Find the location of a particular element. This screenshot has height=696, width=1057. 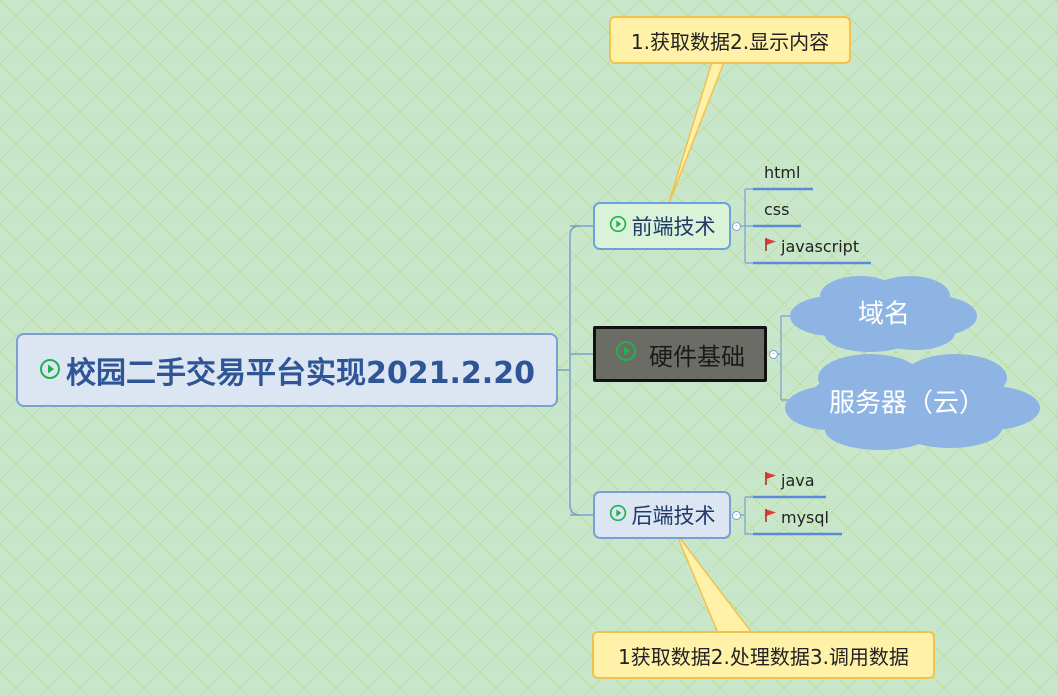

topic-backend: 后端技术 is located at coordinates (662, 515).